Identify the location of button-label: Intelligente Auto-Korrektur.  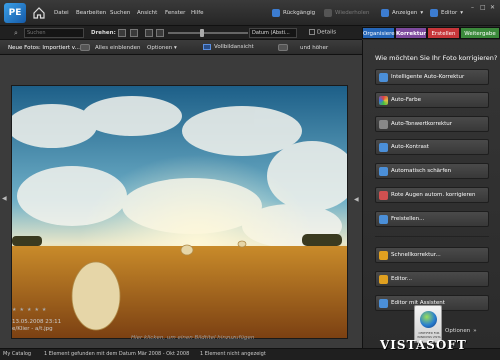
(428, 77).